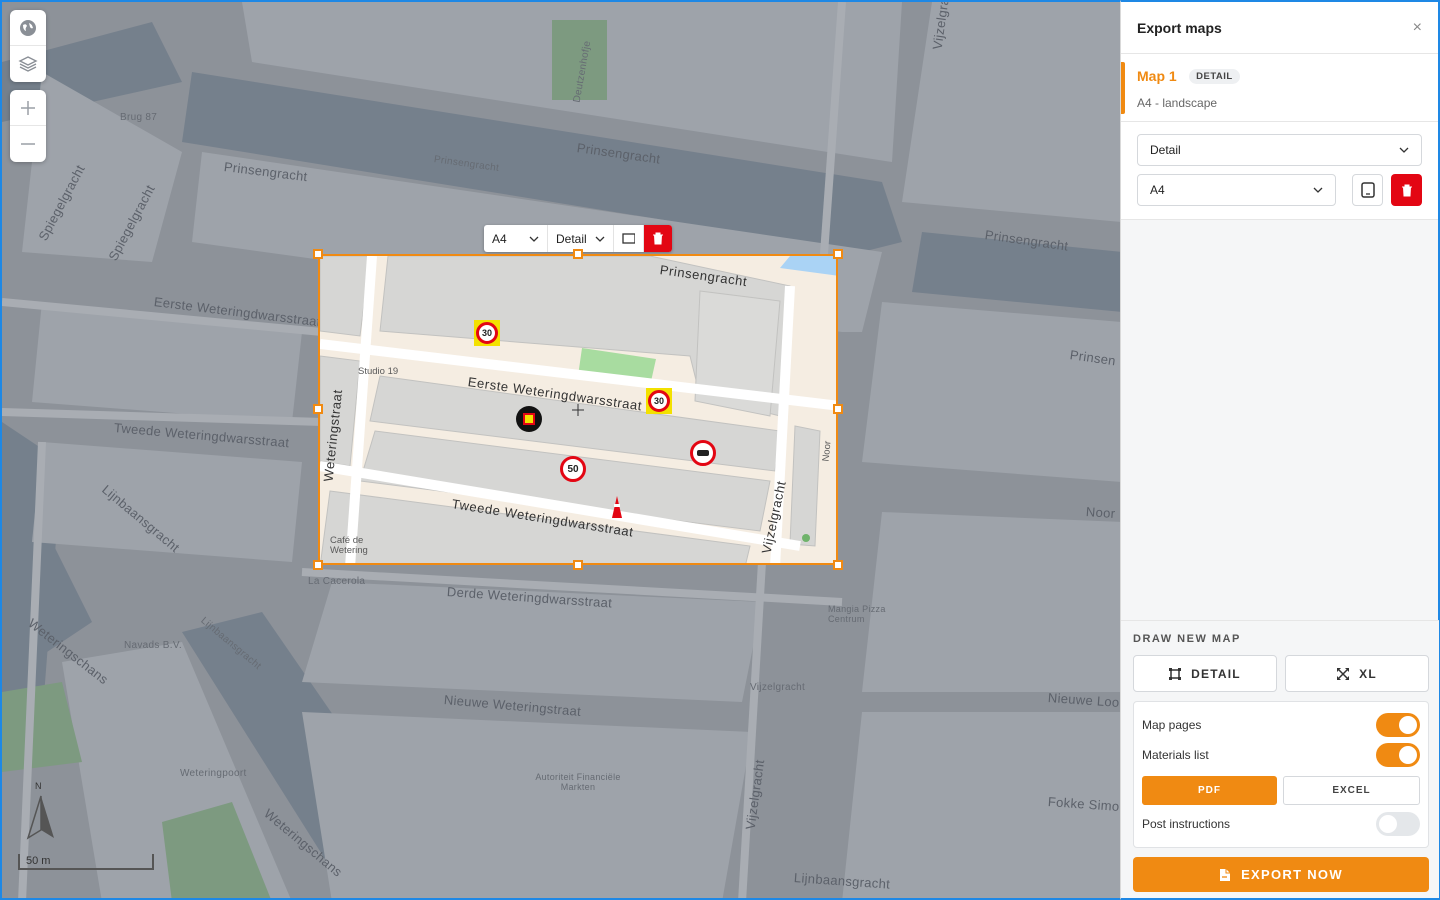  I want to click on poi-label: Brug 87, so click(139, 117).